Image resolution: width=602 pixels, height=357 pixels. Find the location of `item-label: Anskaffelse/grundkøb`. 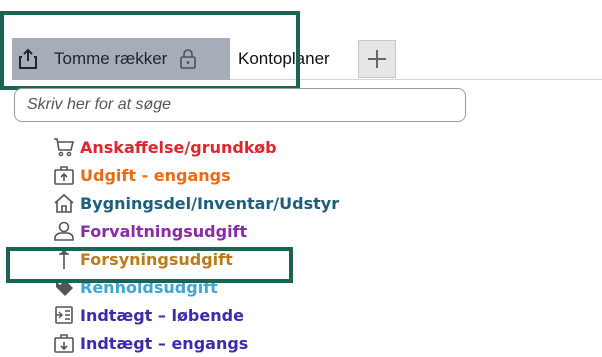

item-label: Anskaffelse/grundkøb is located at coordinates (178, 147).